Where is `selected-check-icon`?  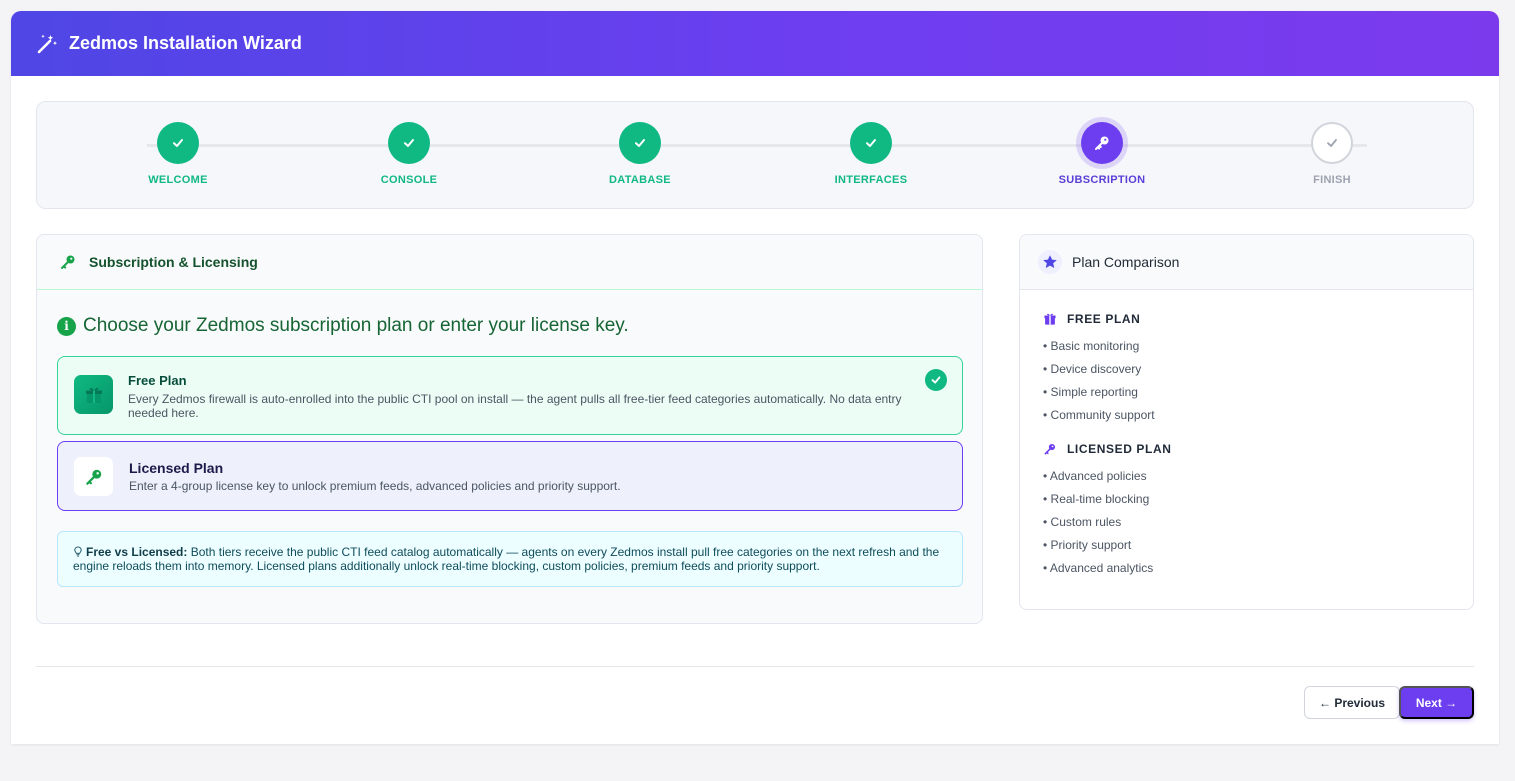
selected-check-icon is located at coordinates (936, 380).